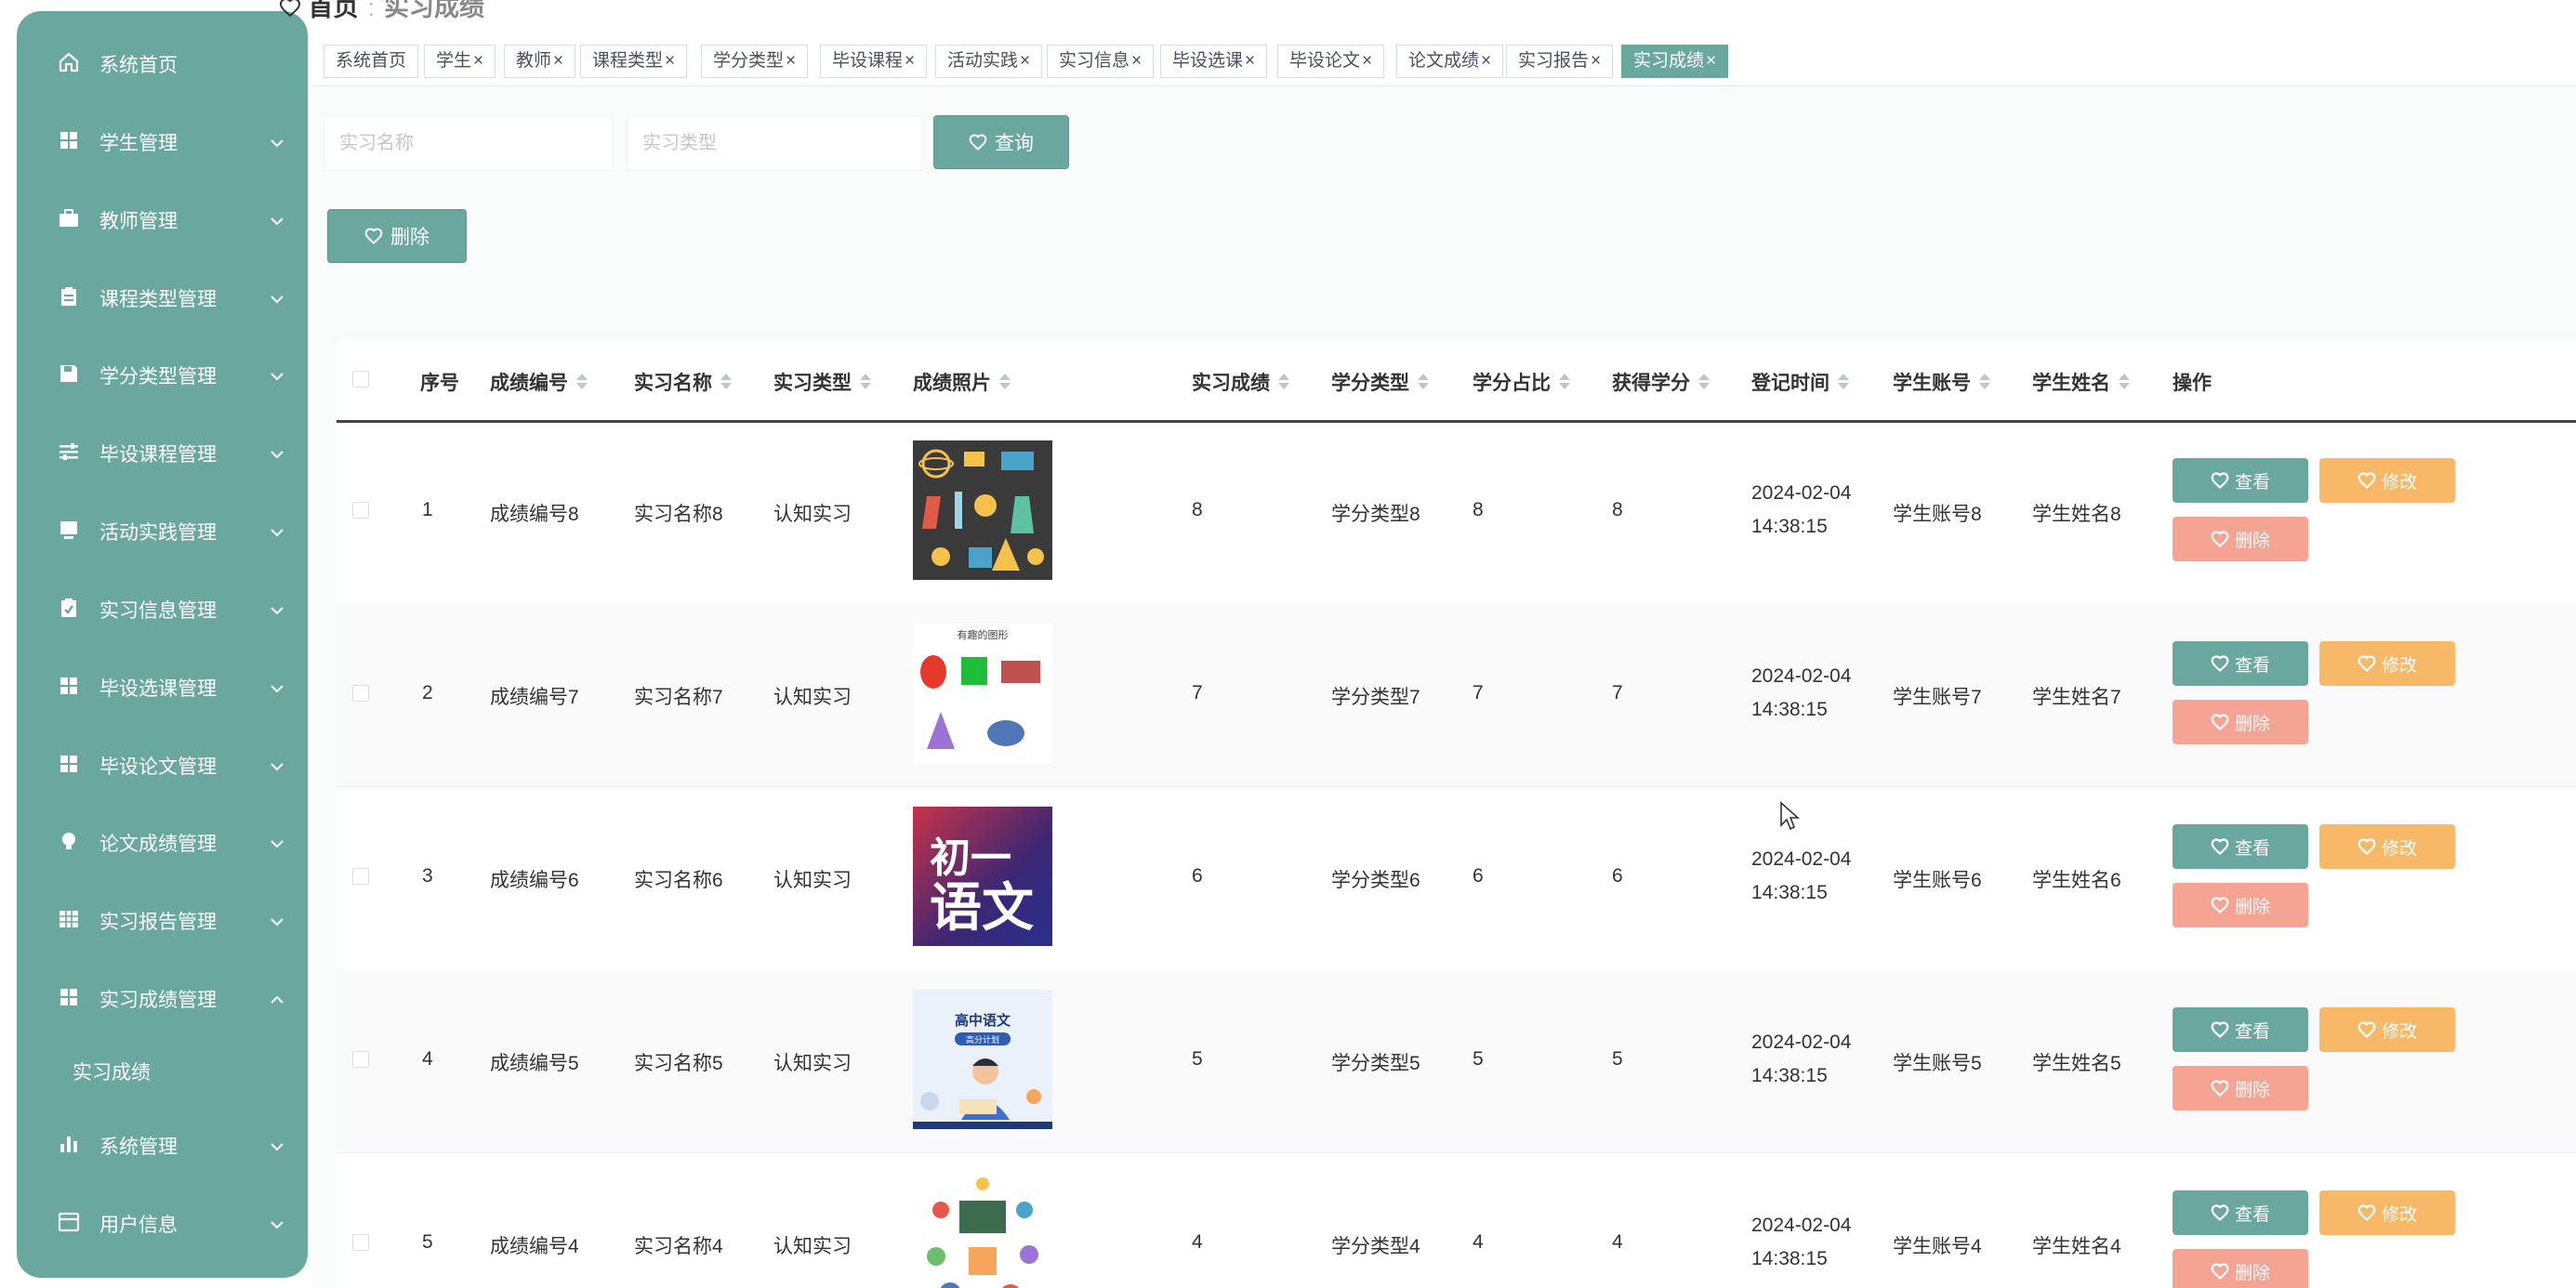  What do you see at coordinates (277, 763) in the screenshot?
I see `chevron-down-icon` at bounding box center [277, 763].